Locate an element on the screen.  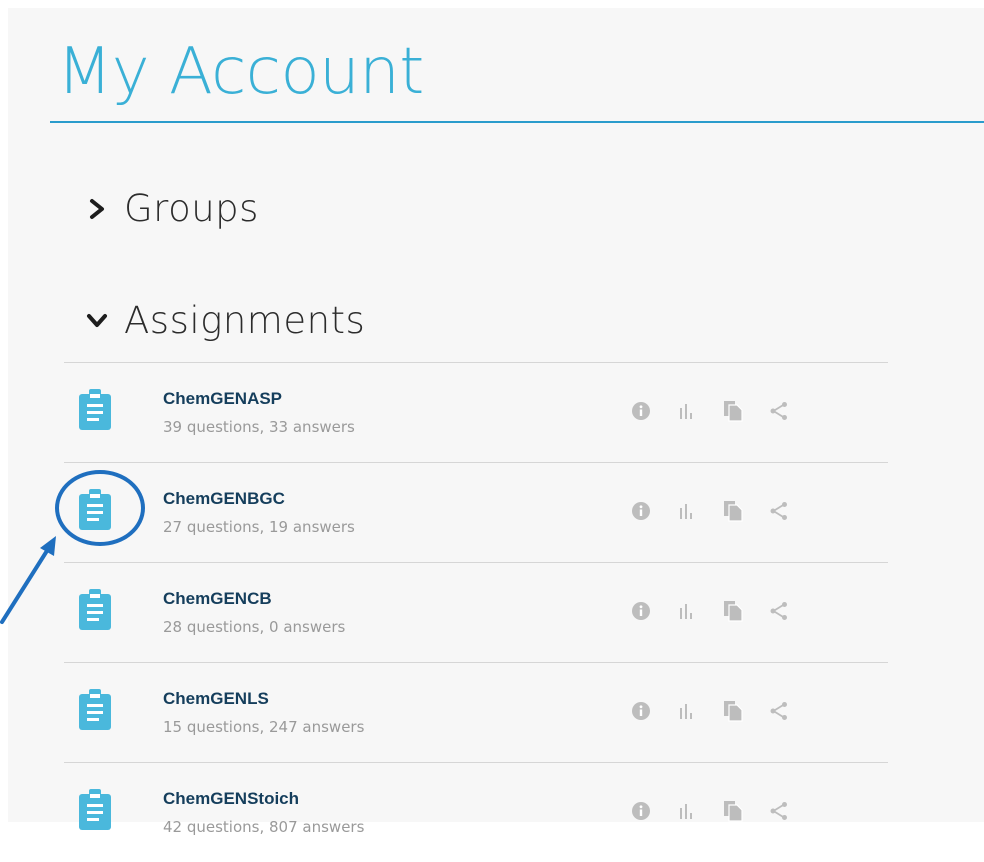
assignments-section-toggle: Assignments is located at coordinates (225, 320).